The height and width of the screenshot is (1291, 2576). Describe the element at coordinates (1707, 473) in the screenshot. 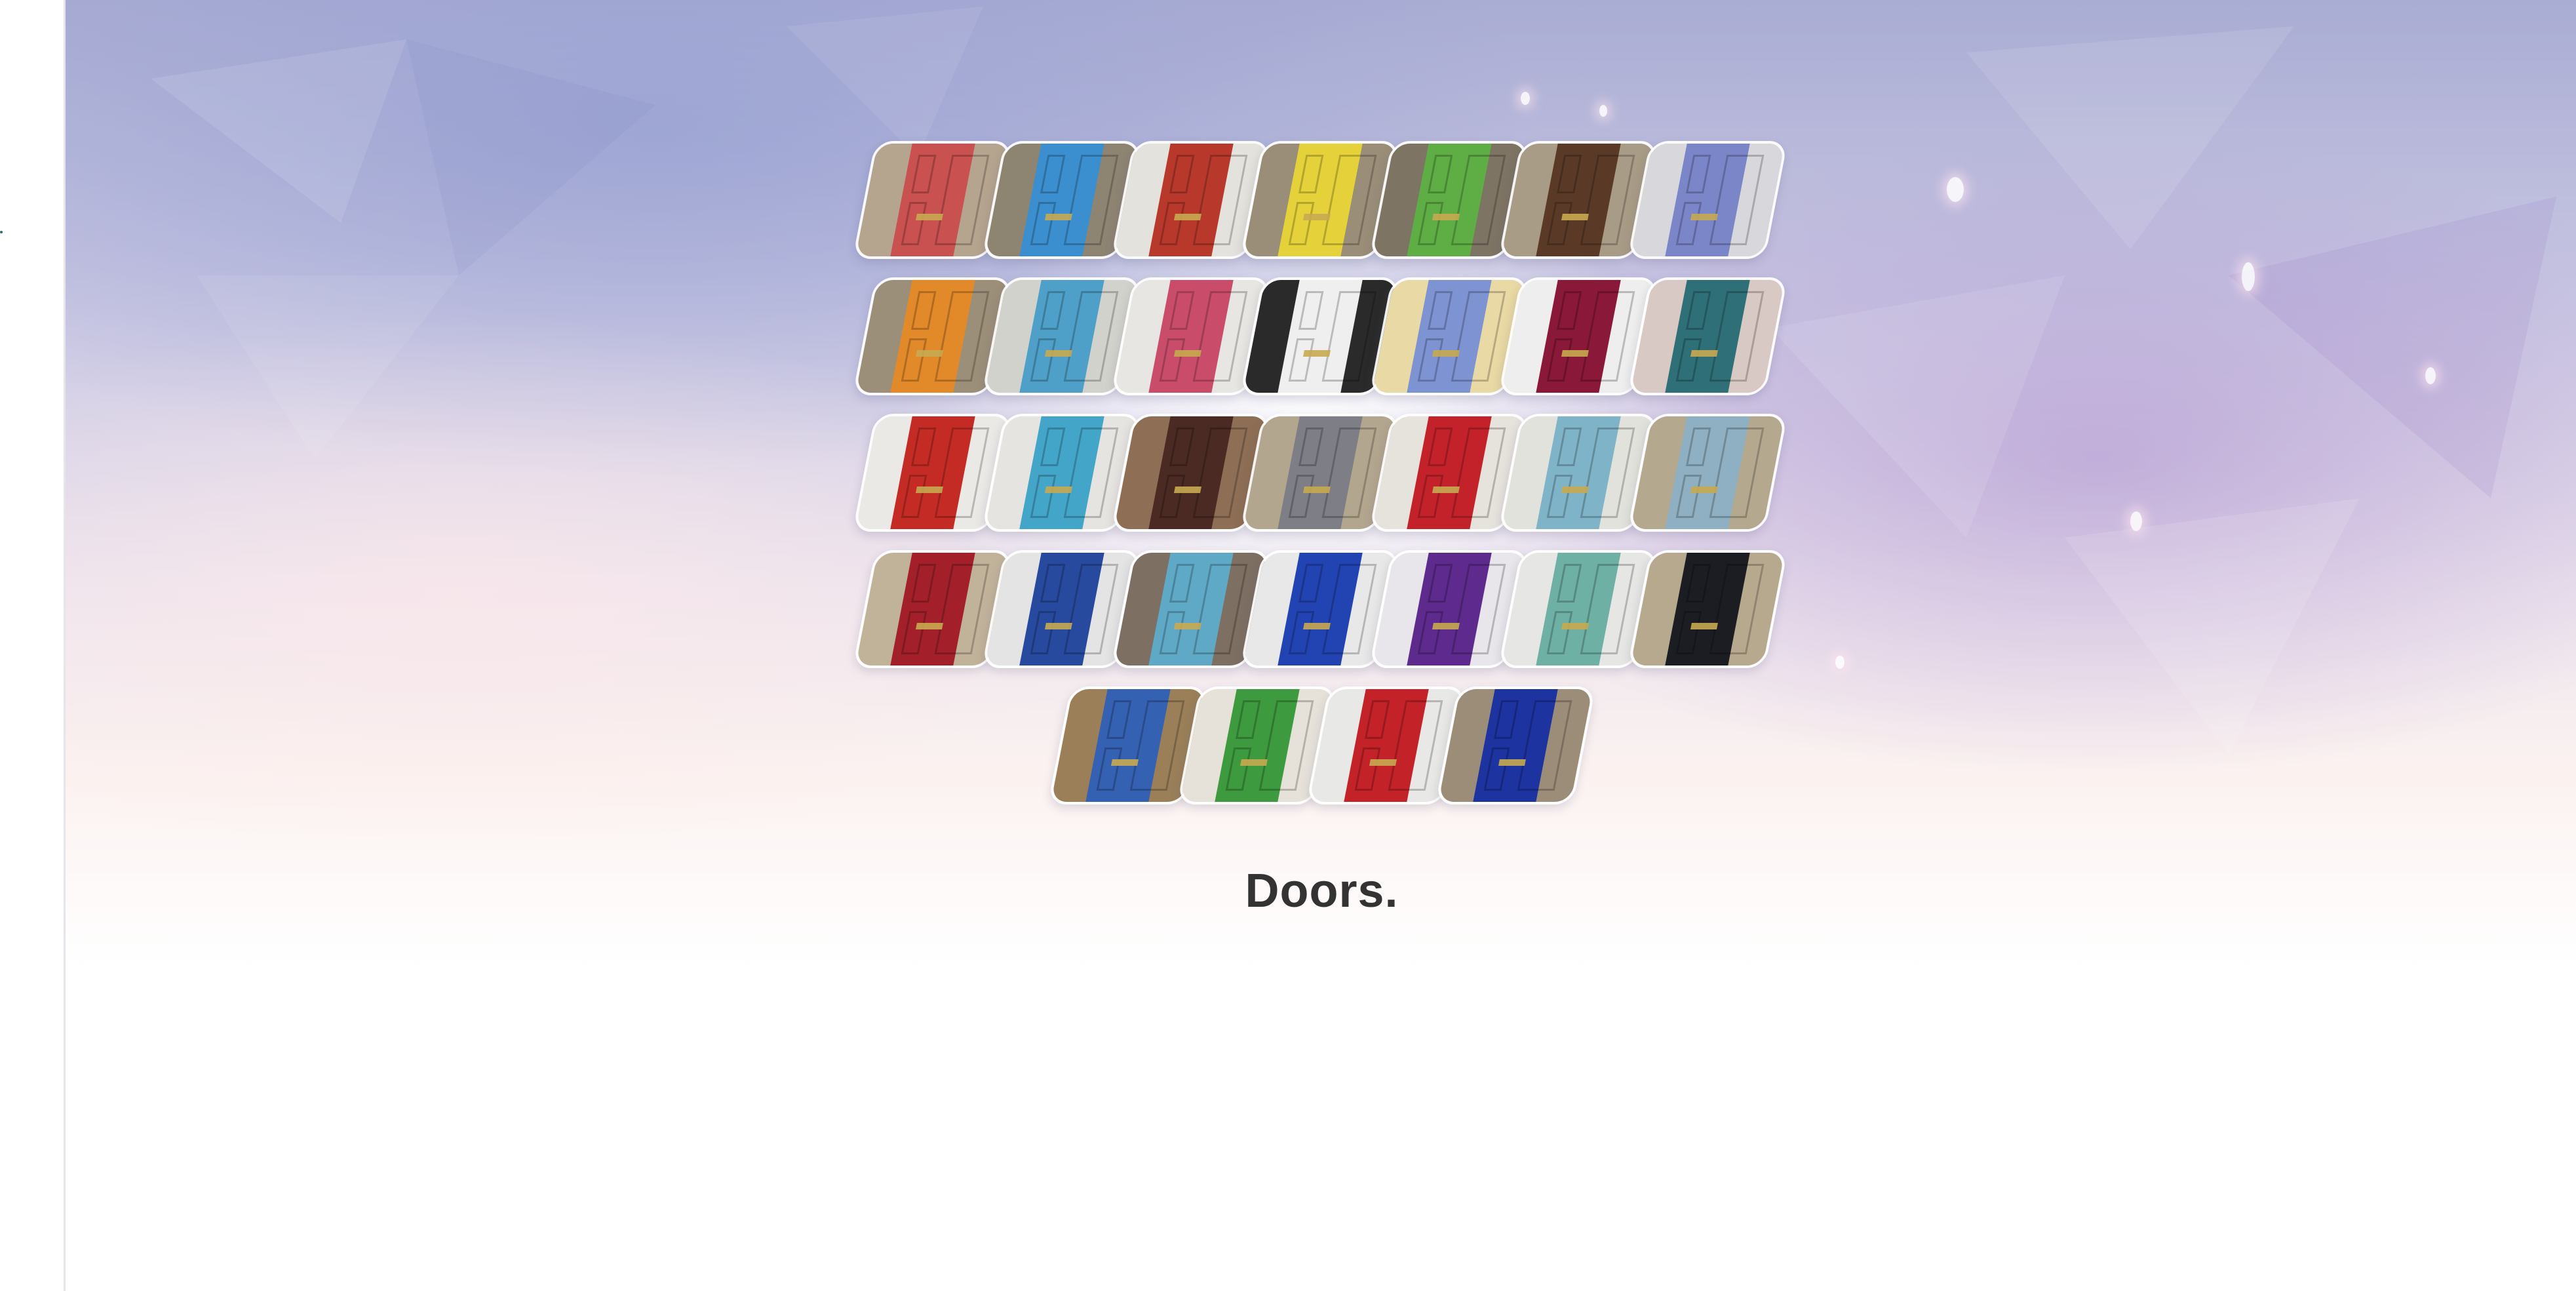

I see `door-slate-blue` at that location.